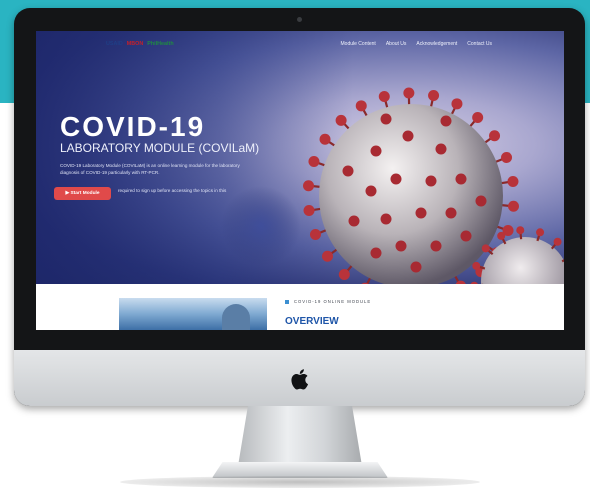 This screenshot has width=590, height=493. I want to click on usaid-logo: USAID, so click(114, 44).